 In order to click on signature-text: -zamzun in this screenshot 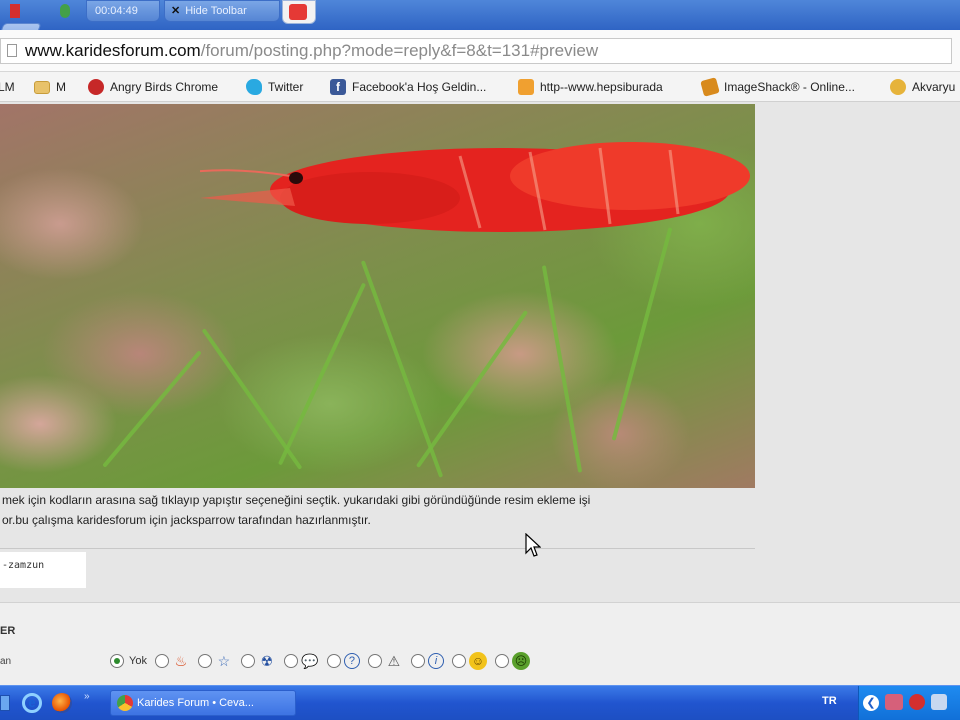, I will do `click(23, 565)`.